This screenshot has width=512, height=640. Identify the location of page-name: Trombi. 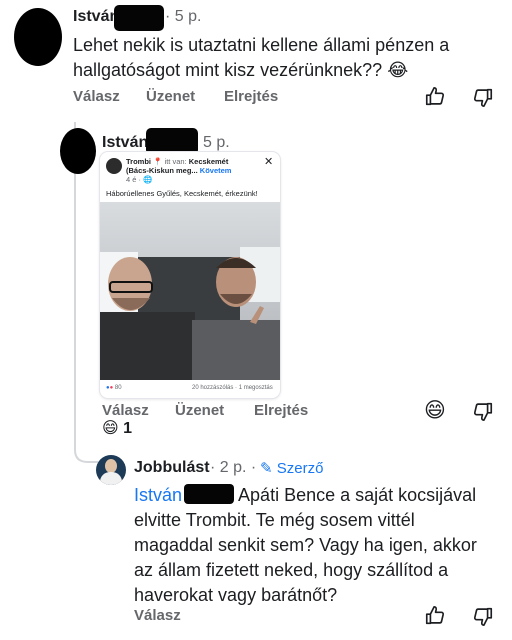
(138, 161).